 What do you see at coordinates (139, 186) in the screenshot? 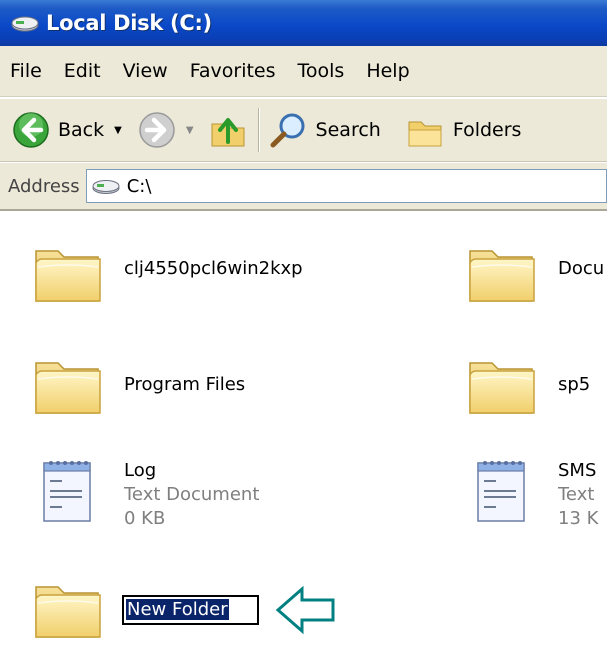
I see `address-value: C:\` at bounding box center [139, 186].